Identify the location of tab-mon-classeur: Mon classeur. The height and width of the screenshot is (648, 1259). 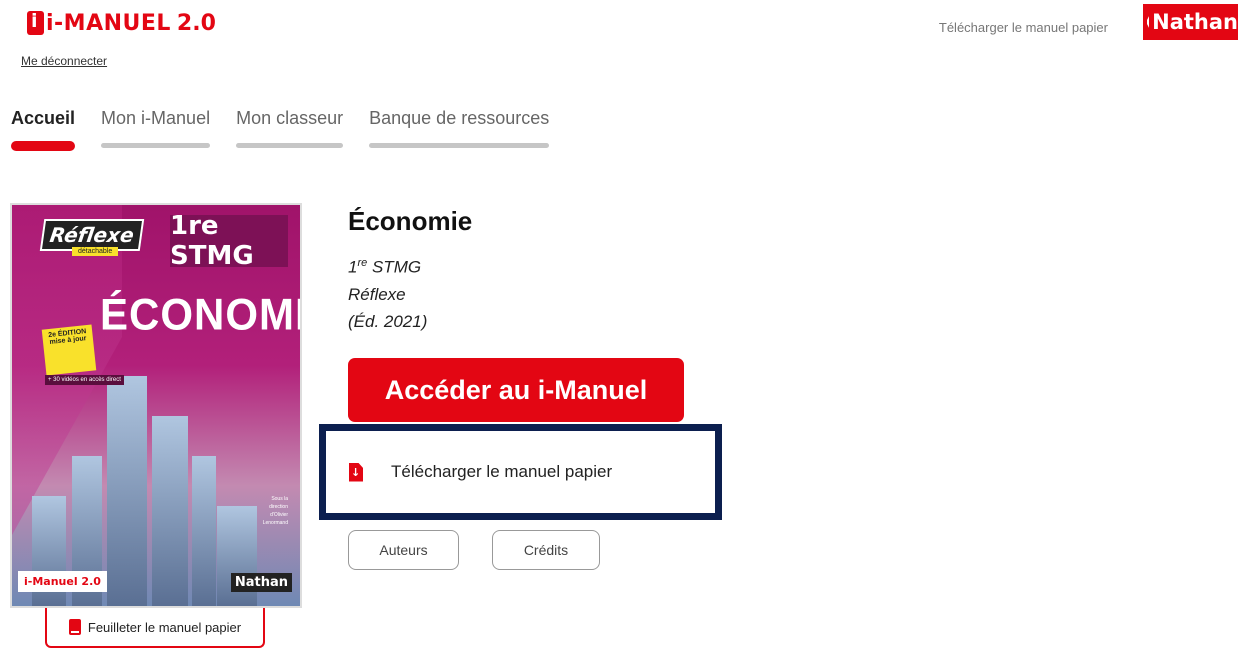
(290, 129).